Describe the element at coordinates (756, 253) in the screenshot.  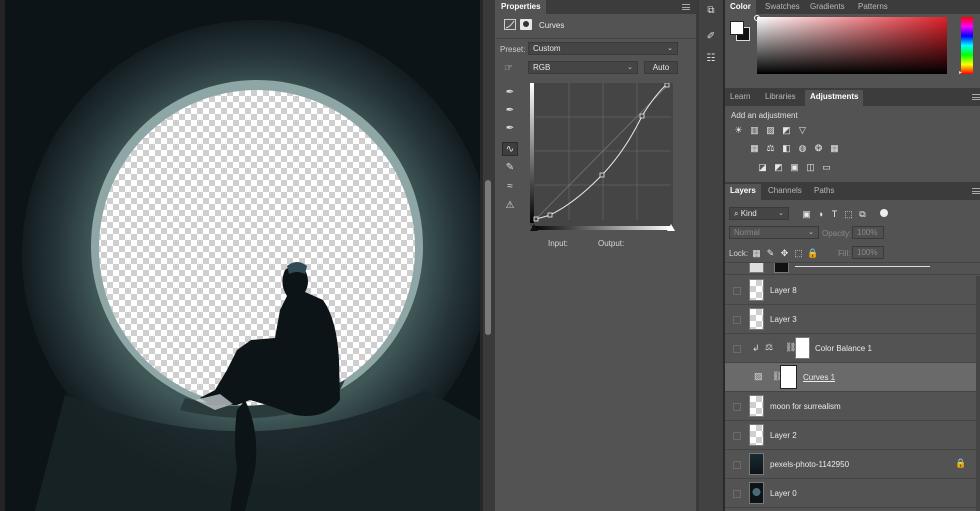
I see `lock-transparent-icon: ▦` at that location.